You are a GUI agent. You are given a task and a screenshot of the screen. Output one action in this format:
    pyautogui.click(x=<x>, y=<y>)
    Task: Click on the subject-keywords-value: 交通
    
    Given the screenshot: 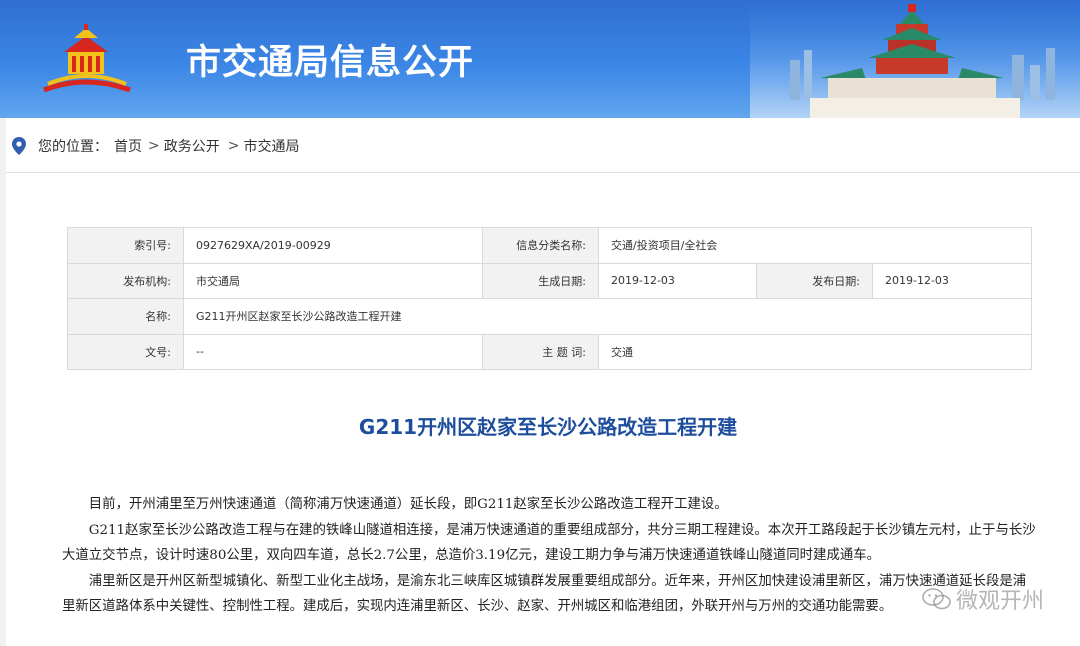 What is the action you would take?
    pyautogui.click(x=815, y=351)
    